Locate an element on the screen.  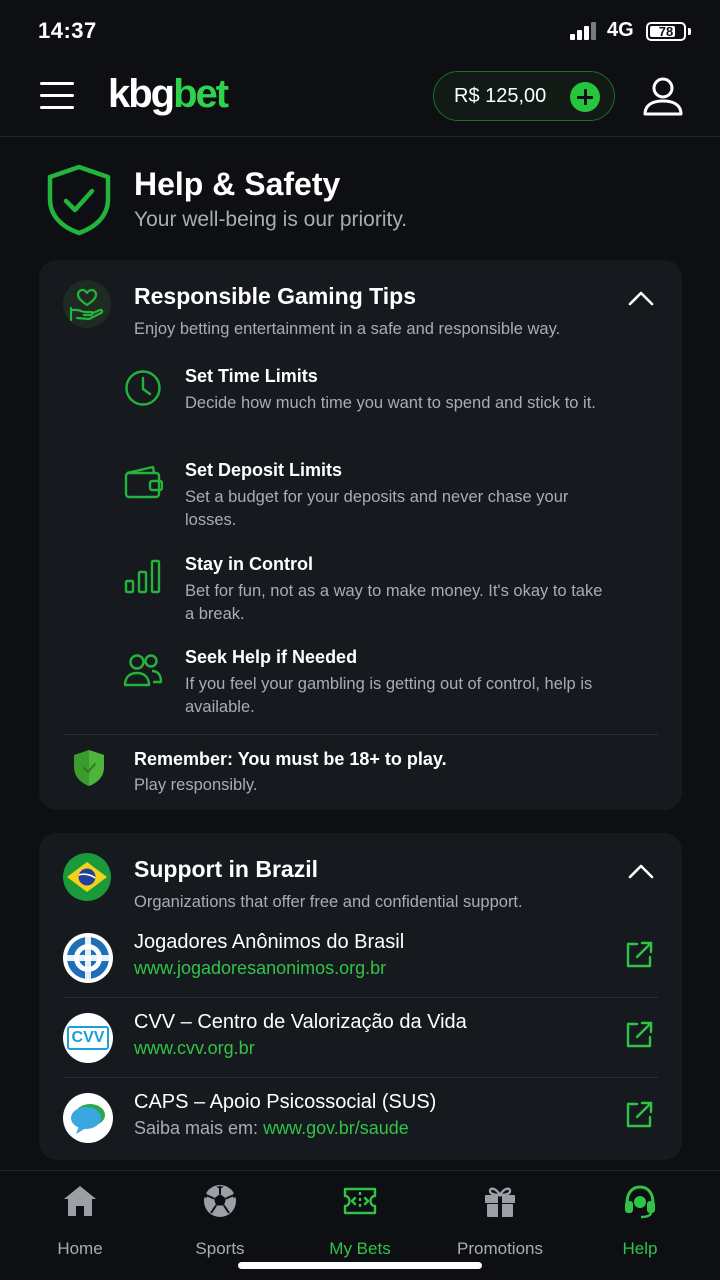
org-link: www.cvv.org.br is located at coordinates (194, 1048).